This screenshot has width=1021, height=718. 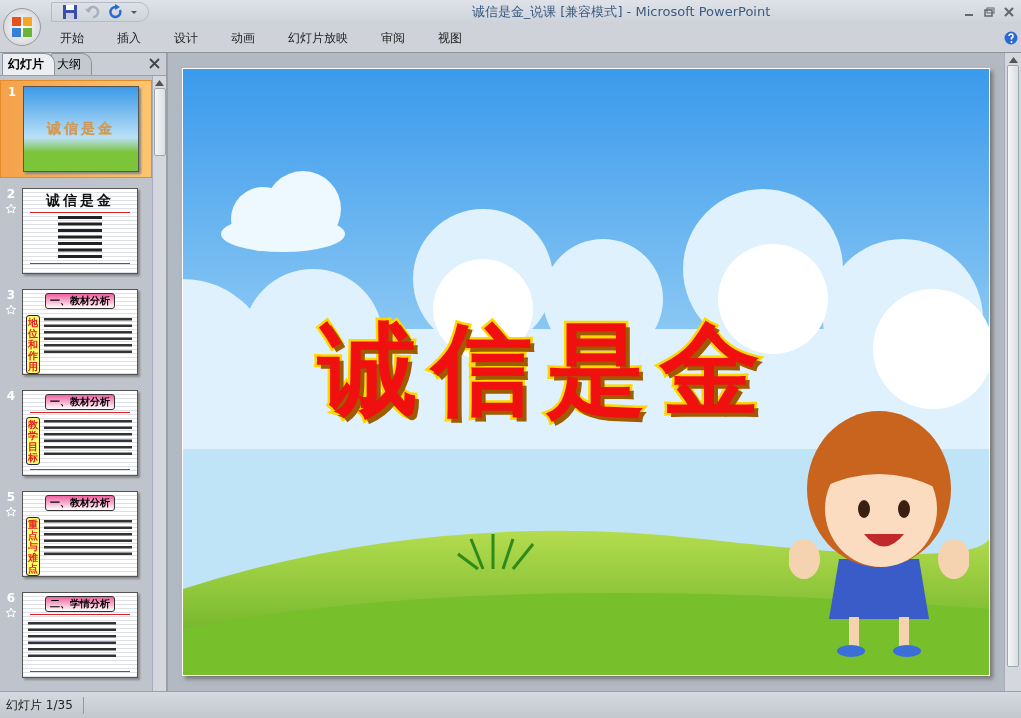 I want to click on slide-number: 6, so click(x=11, y=598).